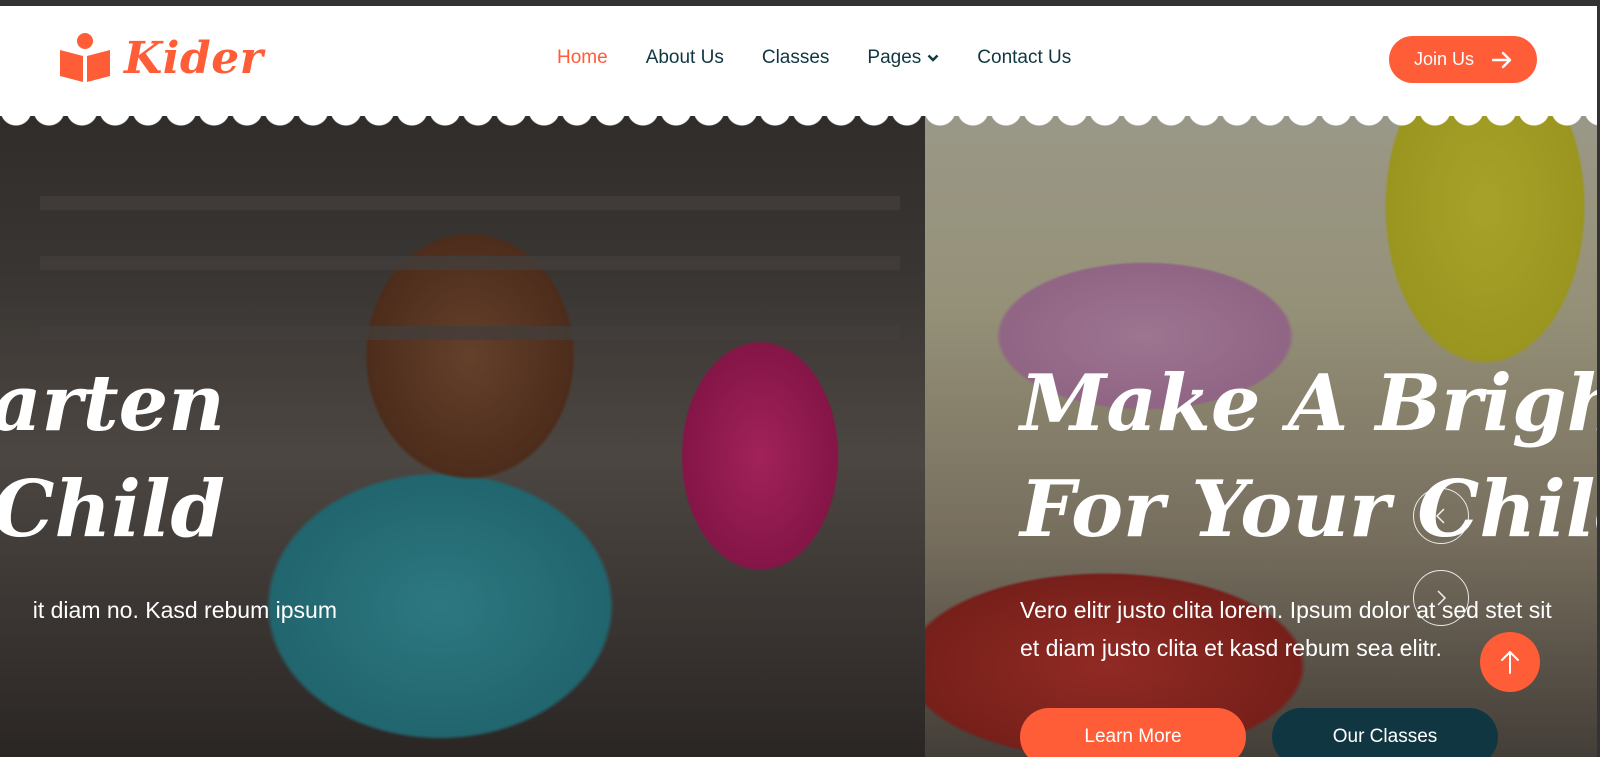 This screenshot has width=1600, height=757. Describe the element at coordinates (184, 610) in the screenshot. I see `slide-description: it diam no. Kasd rebum ipsum` at that location.